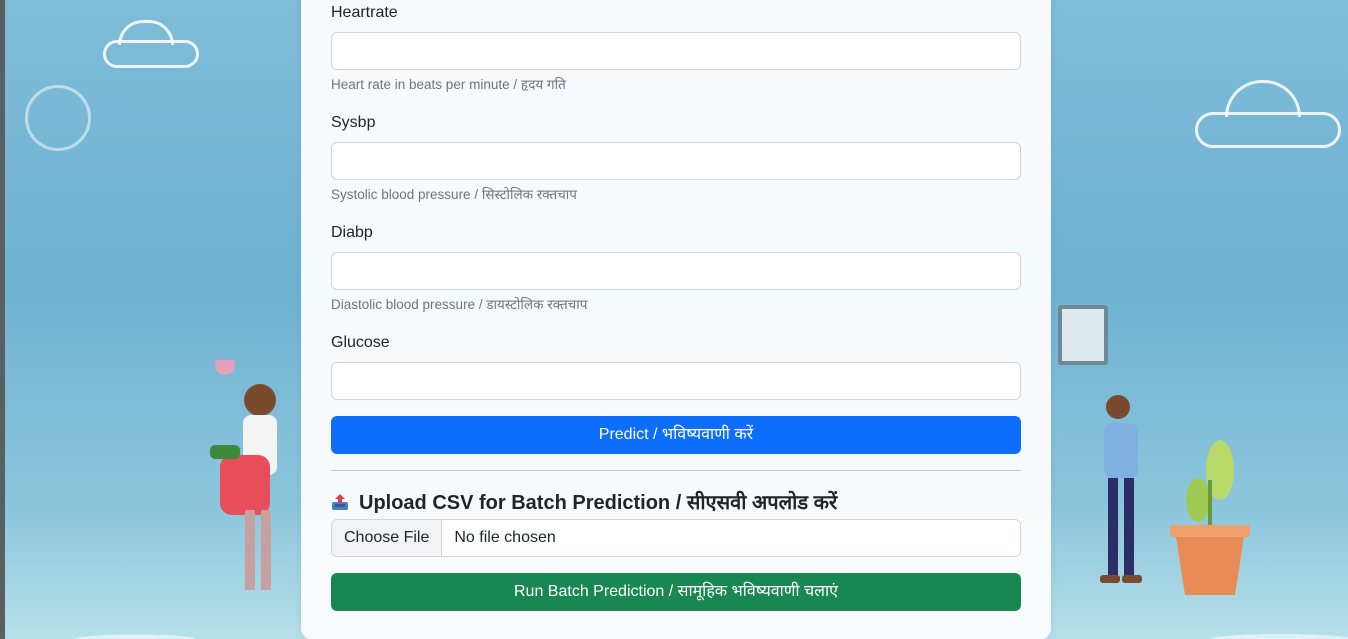 The height and width of the screenshot is (639, 1348). What do you see at coordinates (352, 232) in the screenshot?
I see `diabp-label: Diabp` at bounding box center [352, 232].